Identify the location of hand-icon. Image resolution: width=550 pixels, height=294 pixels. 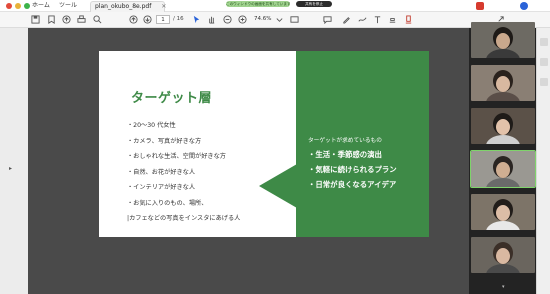
(211, 20).